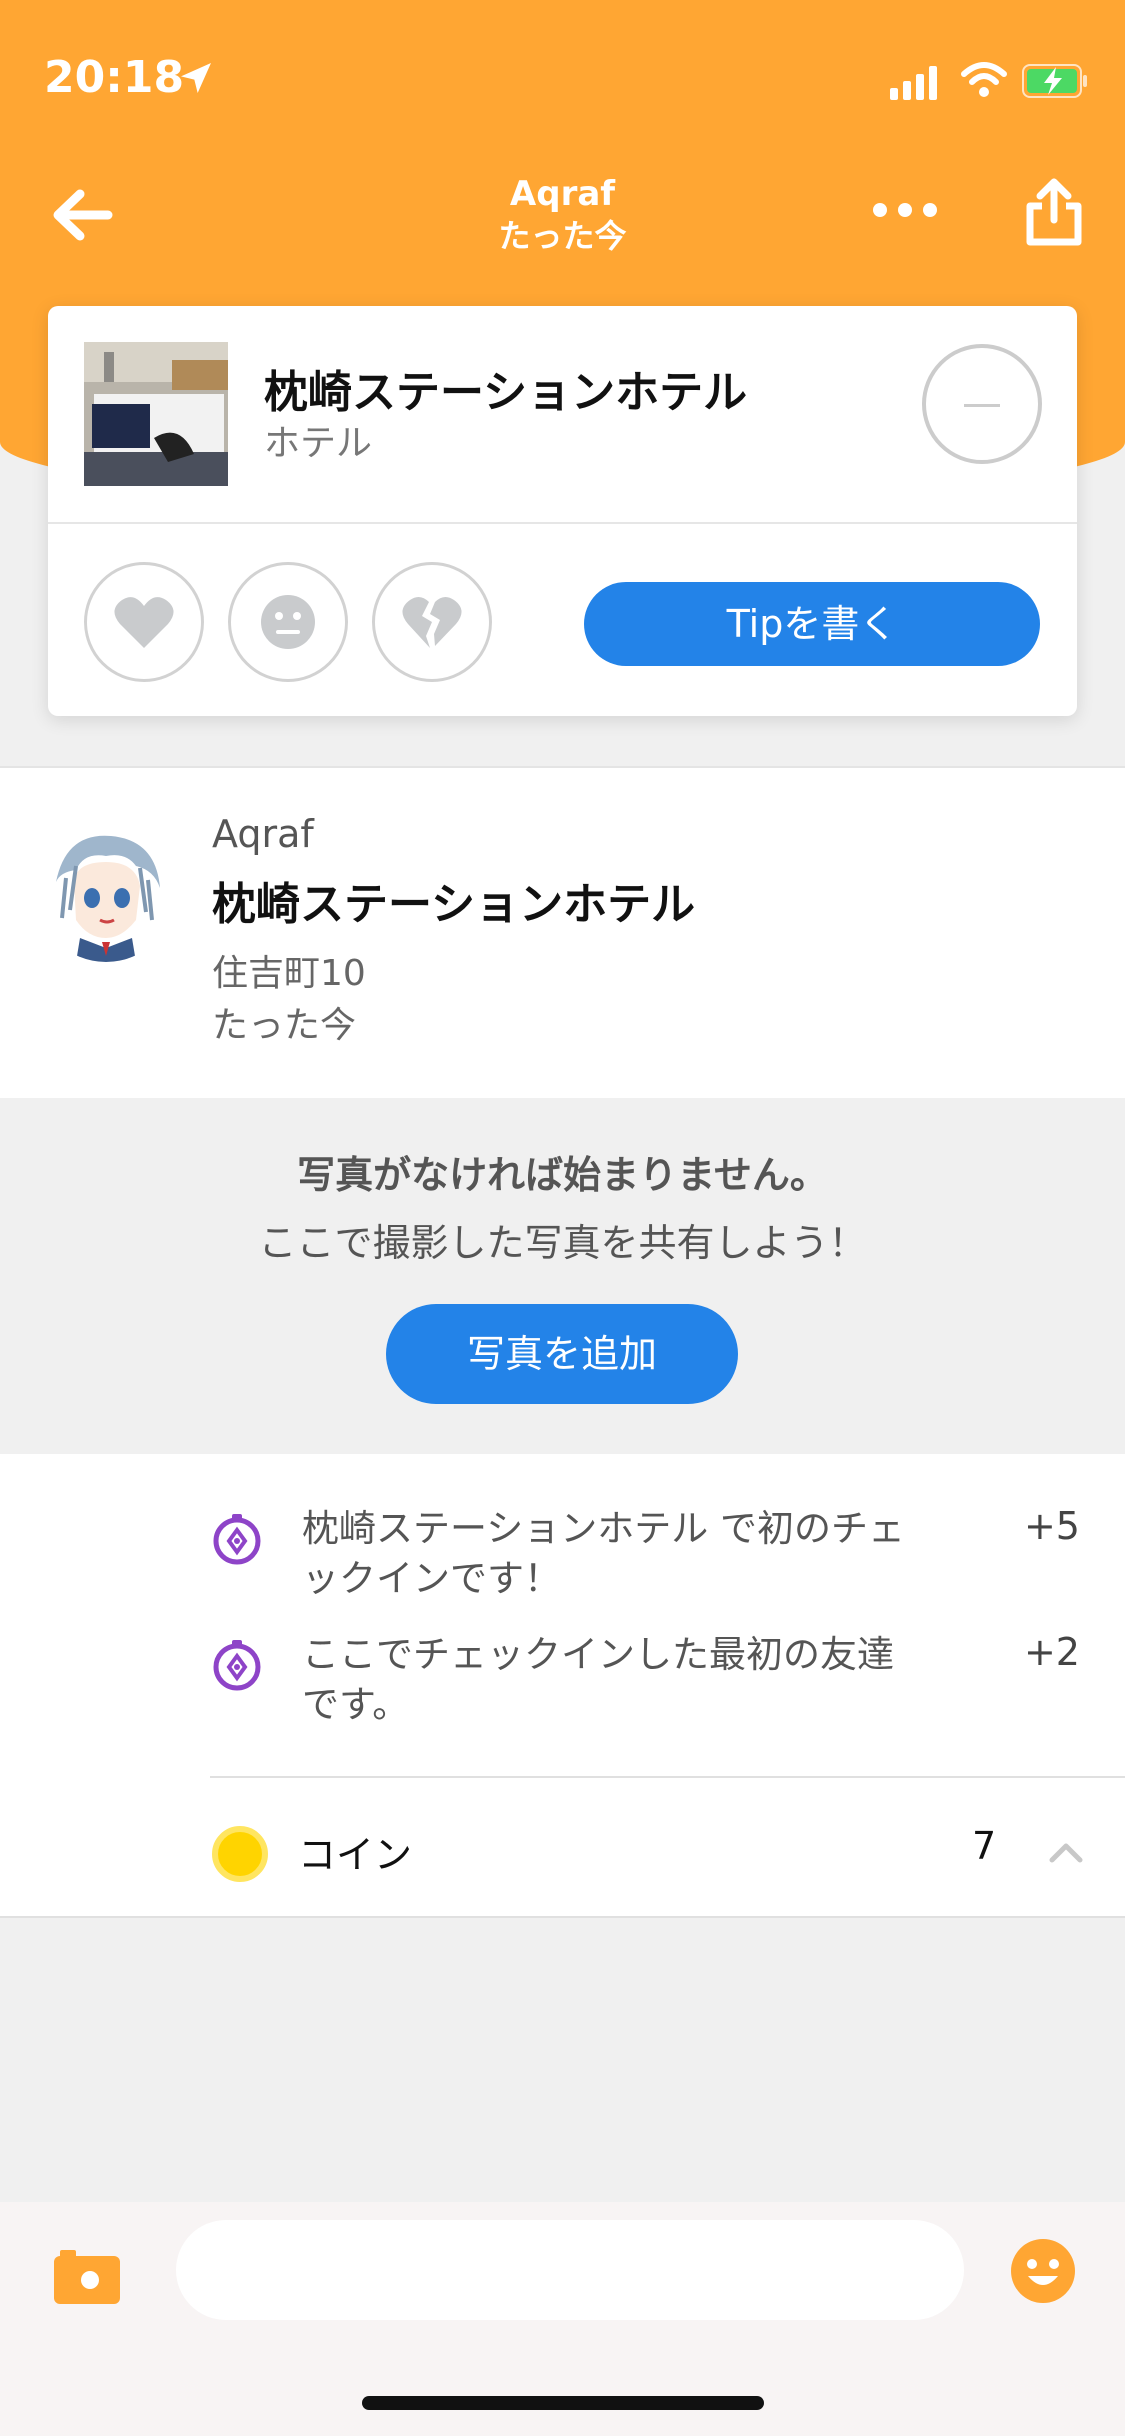 The width and height of the screenshot is (1125, 2436). I want to click on checkin-time: たった今, so click(284, 1025).